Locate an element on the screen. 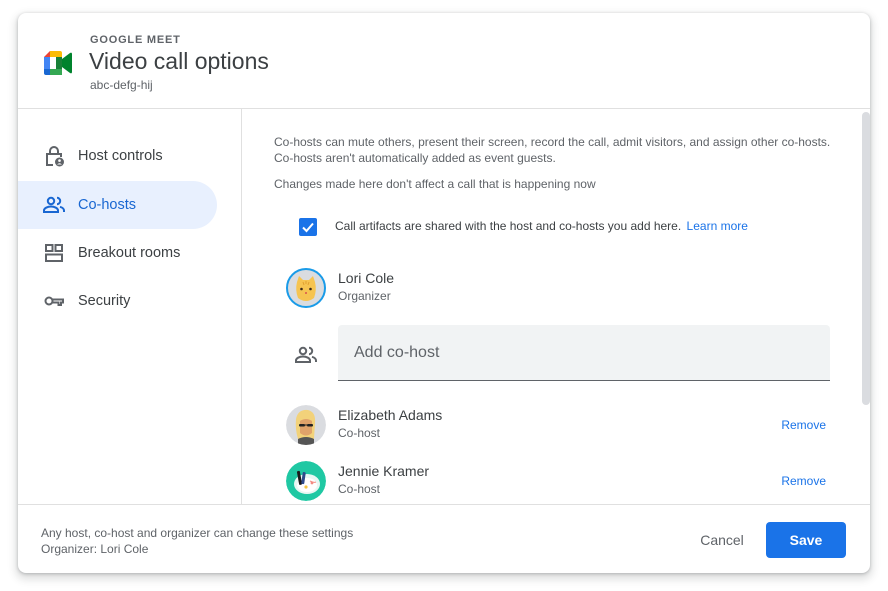 The height and width of the screenshot is (591, 888). sidebar-item-security: Security is located at coordinates (117, 301).